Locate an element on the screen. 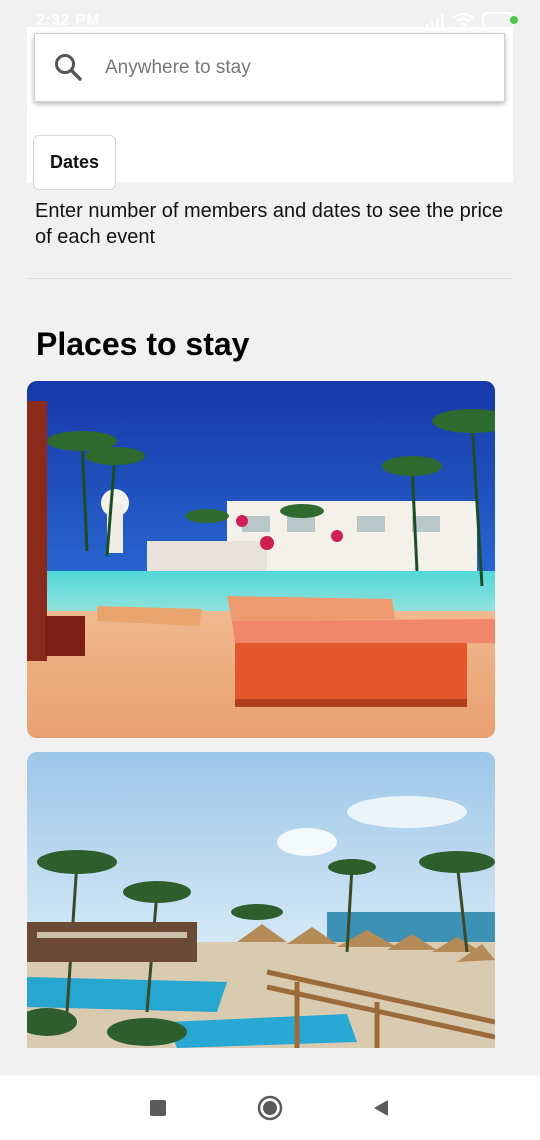  back-button is located at coordinates (381, 1108).